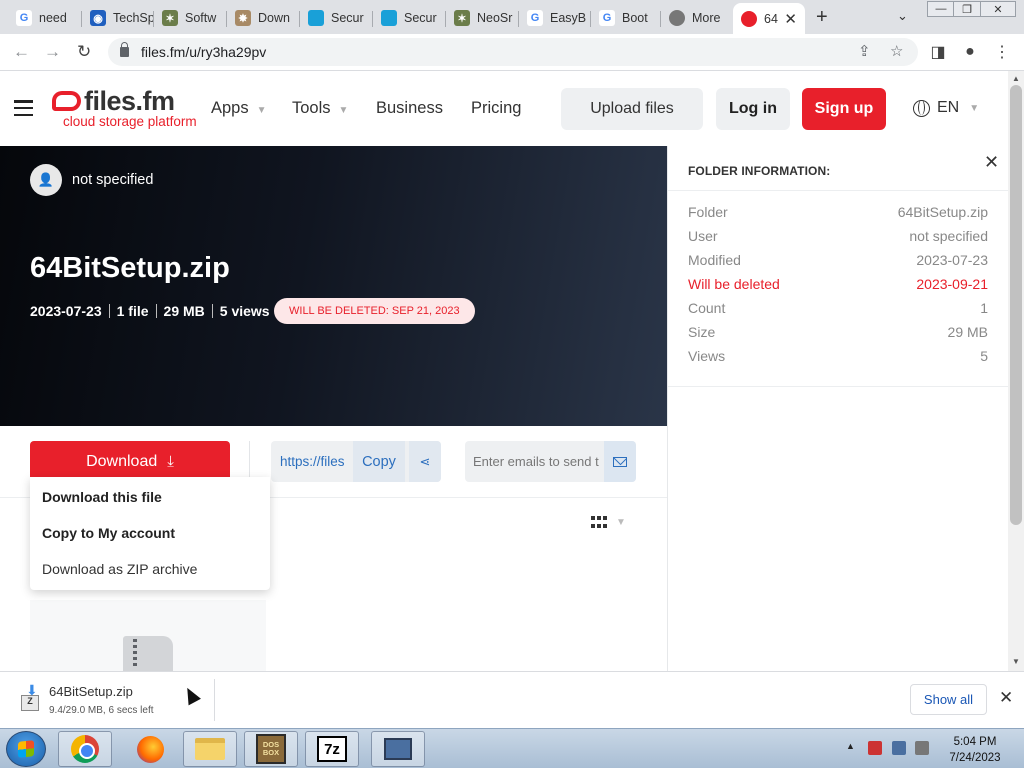 The height and width of the screenshot is (768, 1024). I want to click on scroll-down-arrow-icon: ▼, so click(1016, 661).